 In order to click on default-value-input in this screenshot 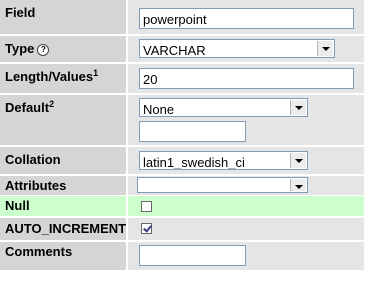, I will do `click(192, 131)`.